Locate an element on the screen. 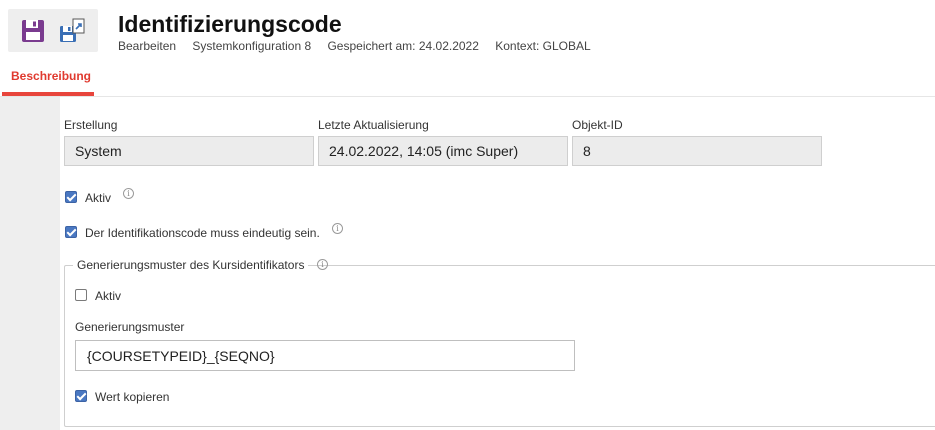 This screenshot has width=935, height=430. pattern-label: Generierungsmuster is located at coordinates (130, 327).